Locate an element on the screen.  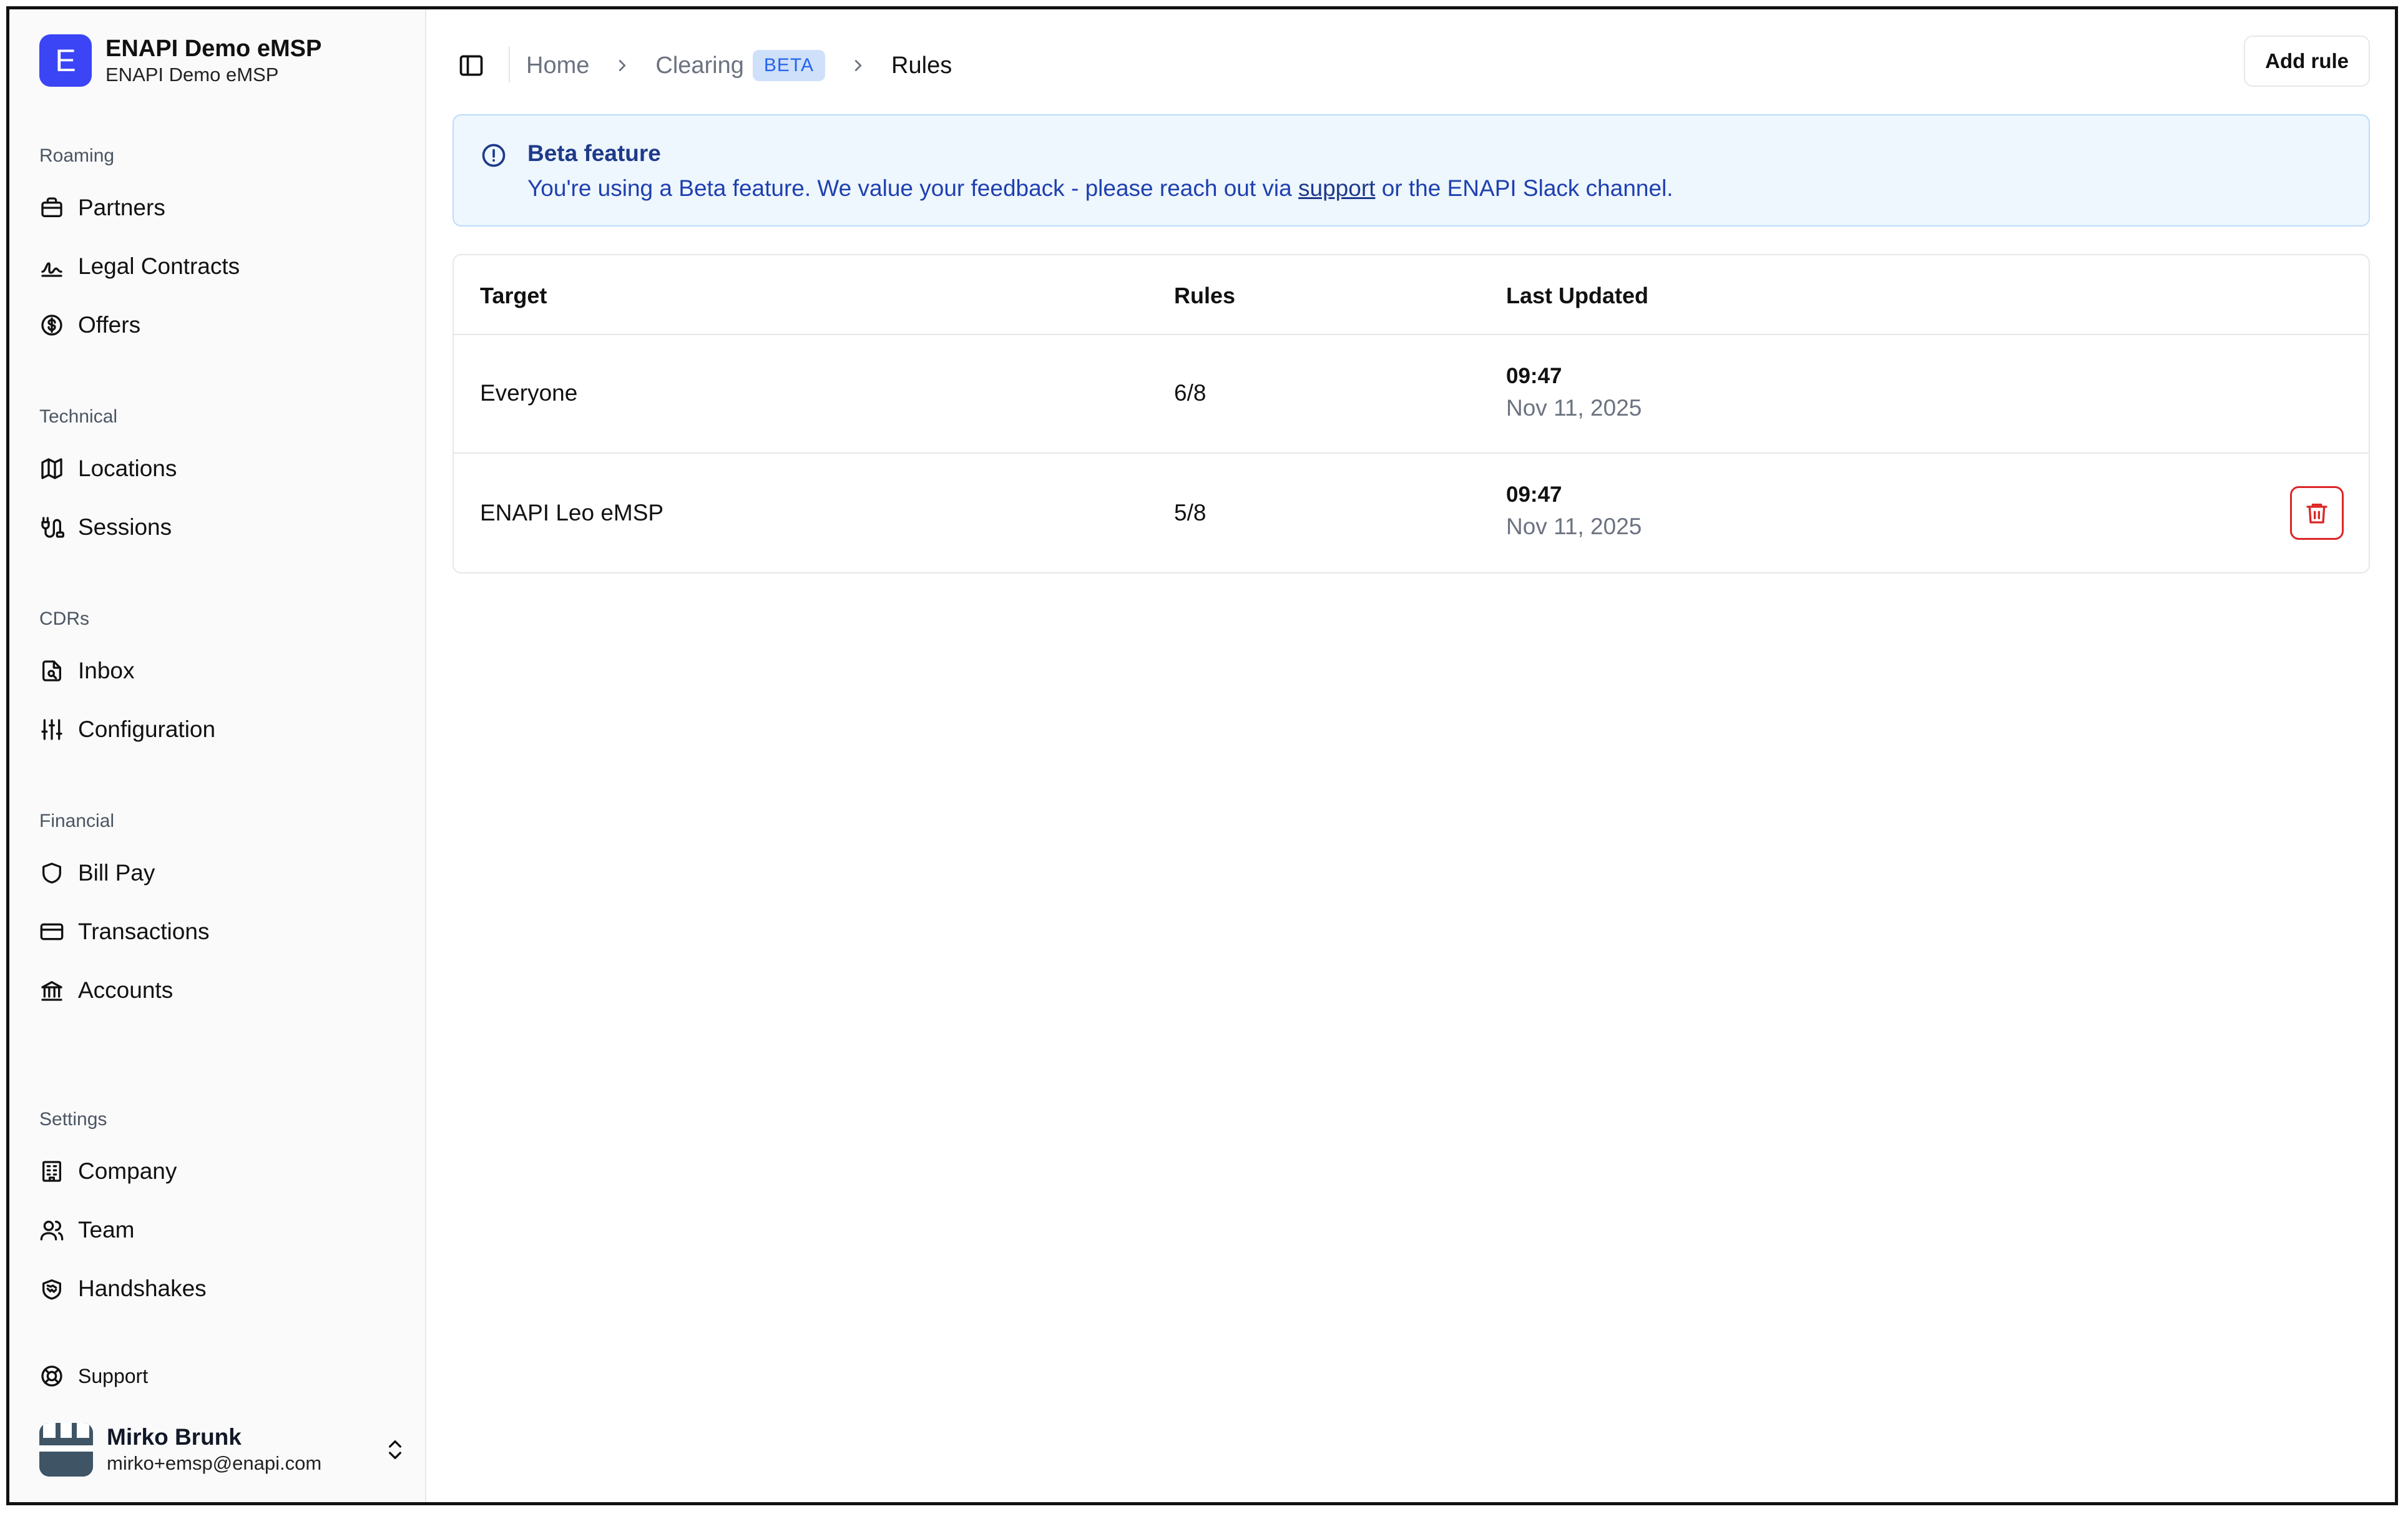
section-label-cdrs: CDRs is located at coordinates (64, 619).